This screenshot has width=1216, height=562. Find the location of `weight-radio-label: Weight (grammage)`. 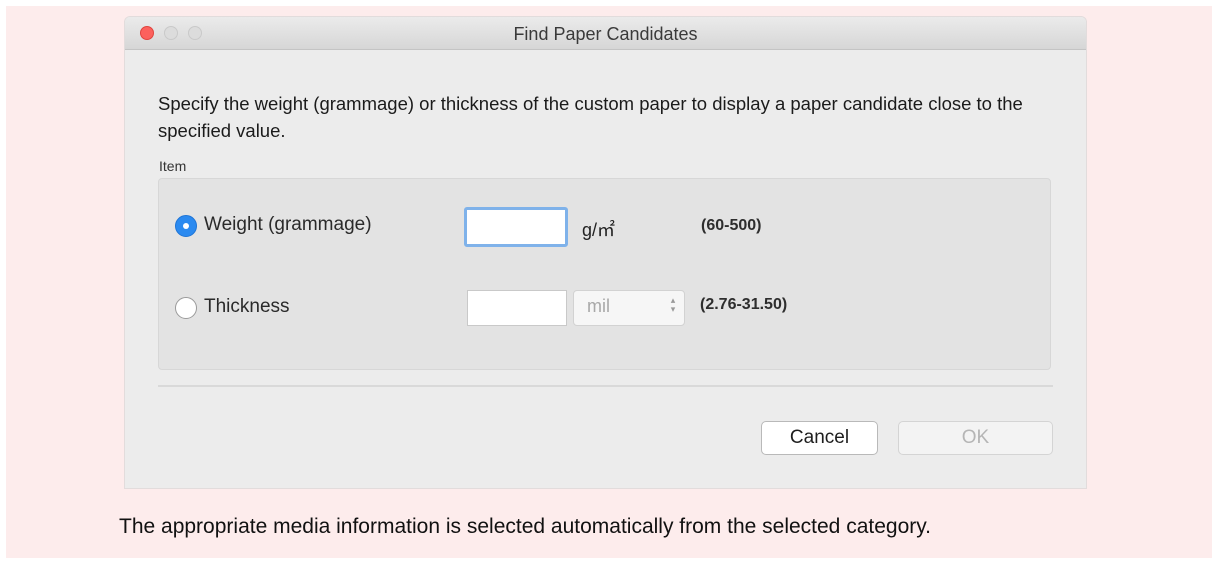

weight-radio-label: Weight (grammage) is located at coordinates (288, 225).